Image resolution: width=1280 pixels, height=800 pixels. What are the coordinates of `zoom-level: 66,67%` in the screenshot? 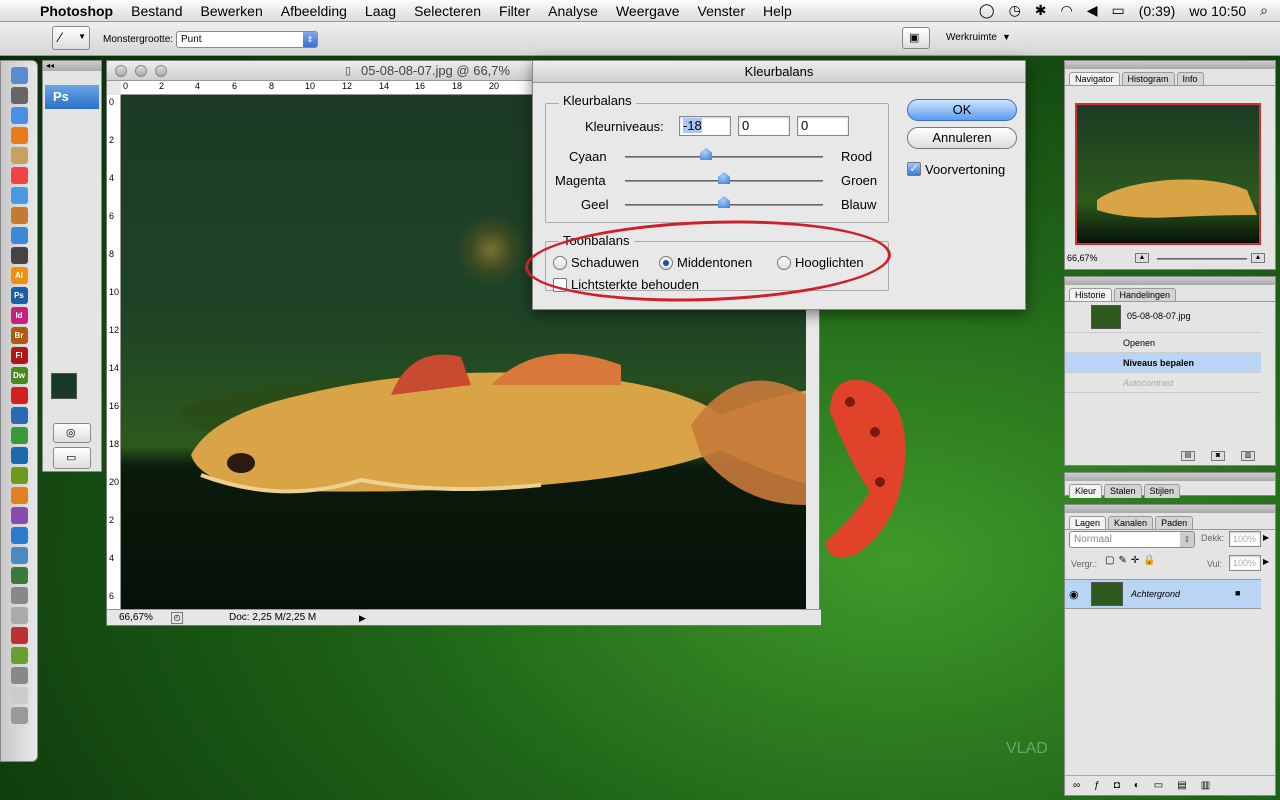 It's located at (136, 618).